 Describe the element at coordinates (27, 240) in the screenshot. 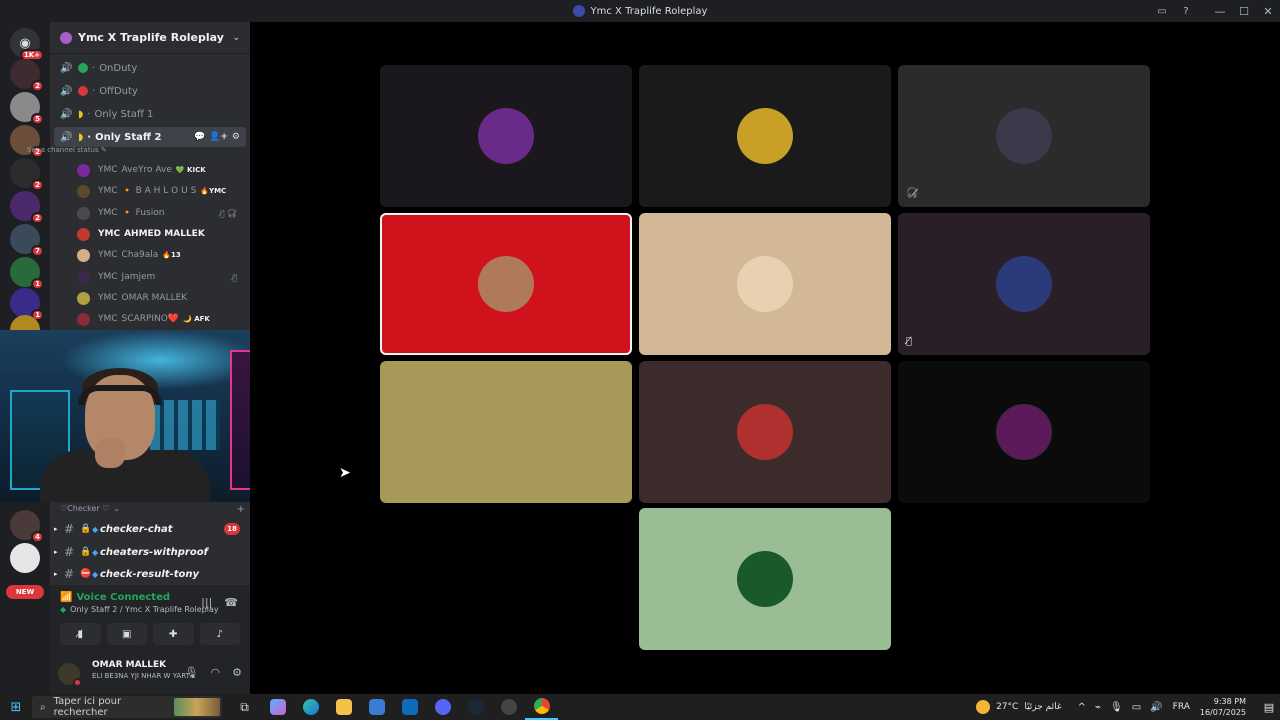

I see `server-icon-items-5: 7` at that location.